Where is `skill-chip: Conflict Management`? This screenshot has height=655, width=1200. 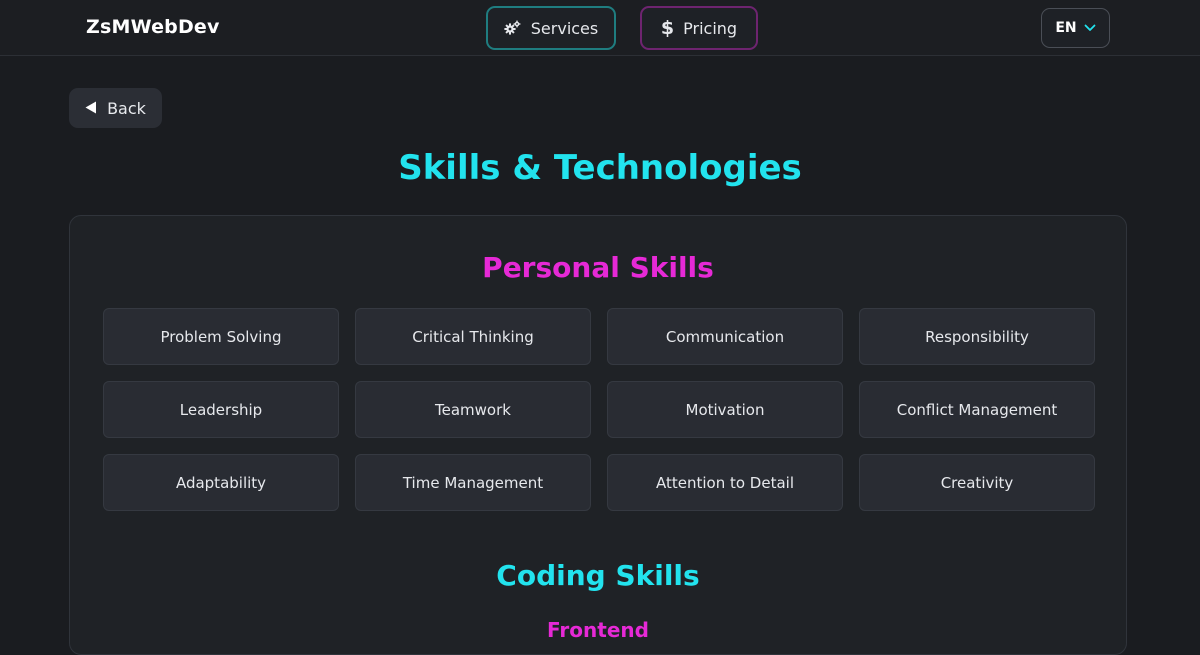 skill-chip: Conflict Management is located at coordinates (977, 409).